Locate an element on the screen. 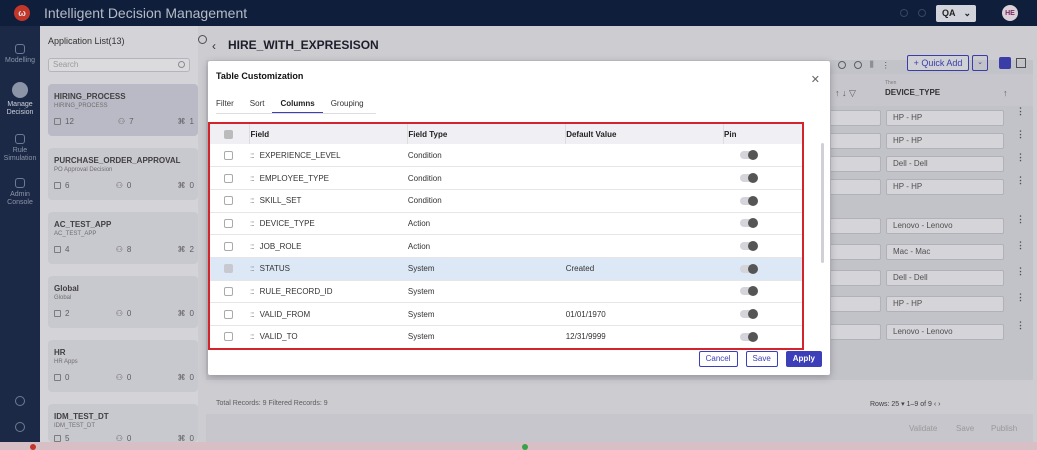 The width and height of the screenshot is (1037, 450). tab-divider is located at coordinates (296, 113).